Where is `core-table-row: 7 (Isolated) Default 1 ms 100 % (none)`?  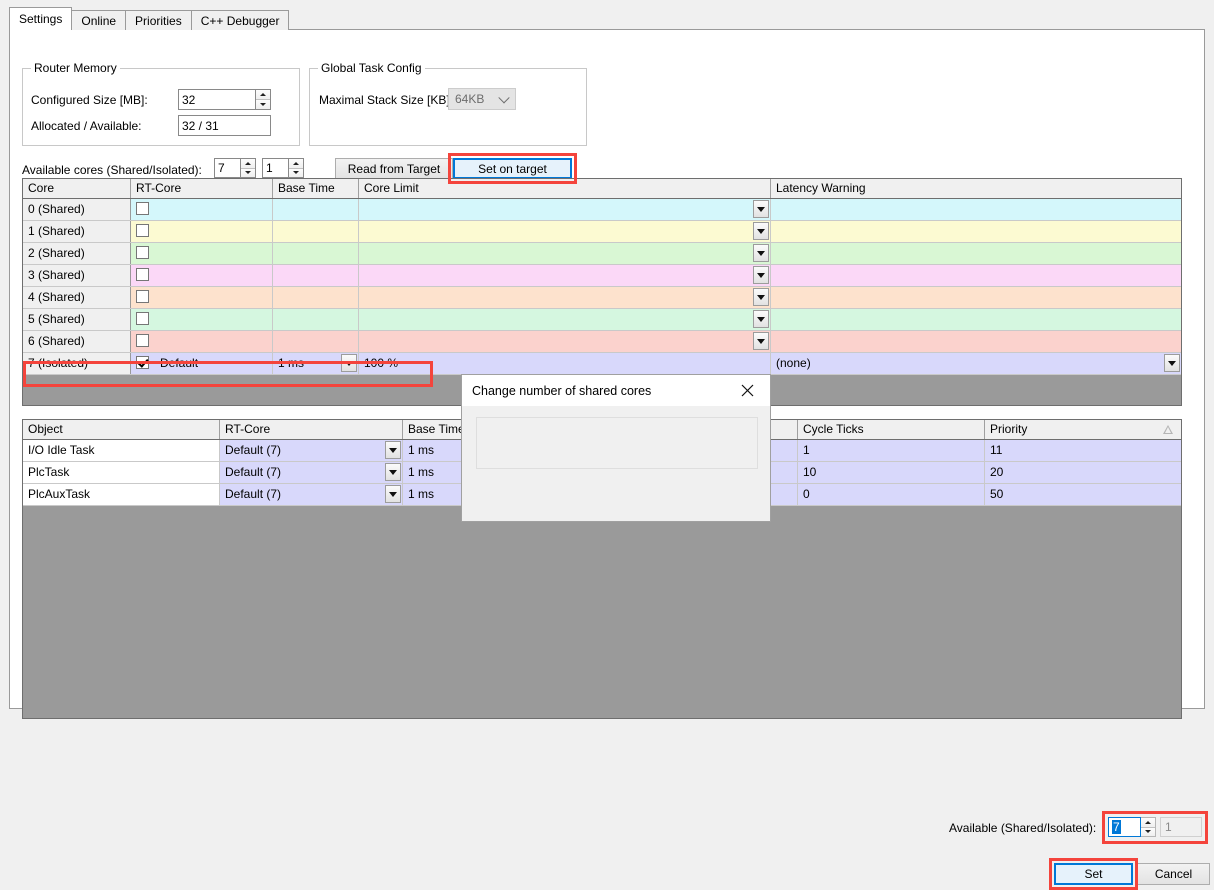 core-table-row: 7 (Isolated) Default 1 ms 100 % (none) is located at coordinates (602, 364).